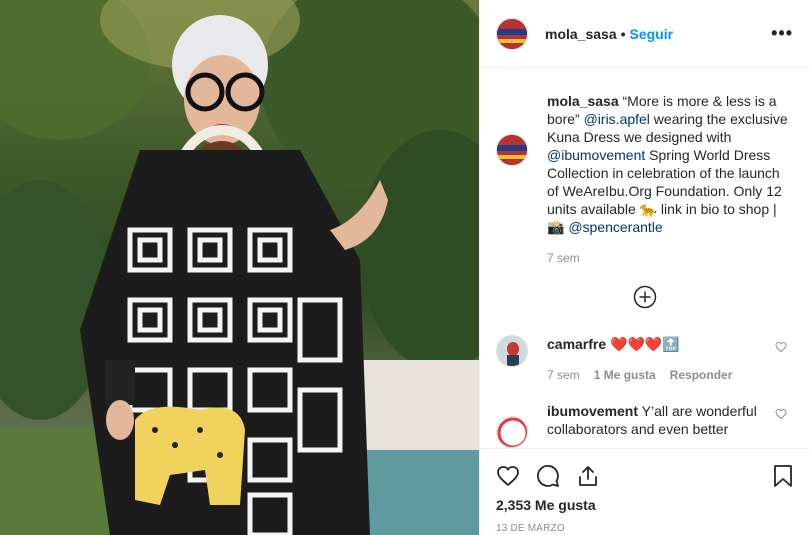 The height and width of the screenshot is (535, 809). Describe the element at coordinates (592, 411) in the screenshot. I see `comment-username: ibumovement` at that location.